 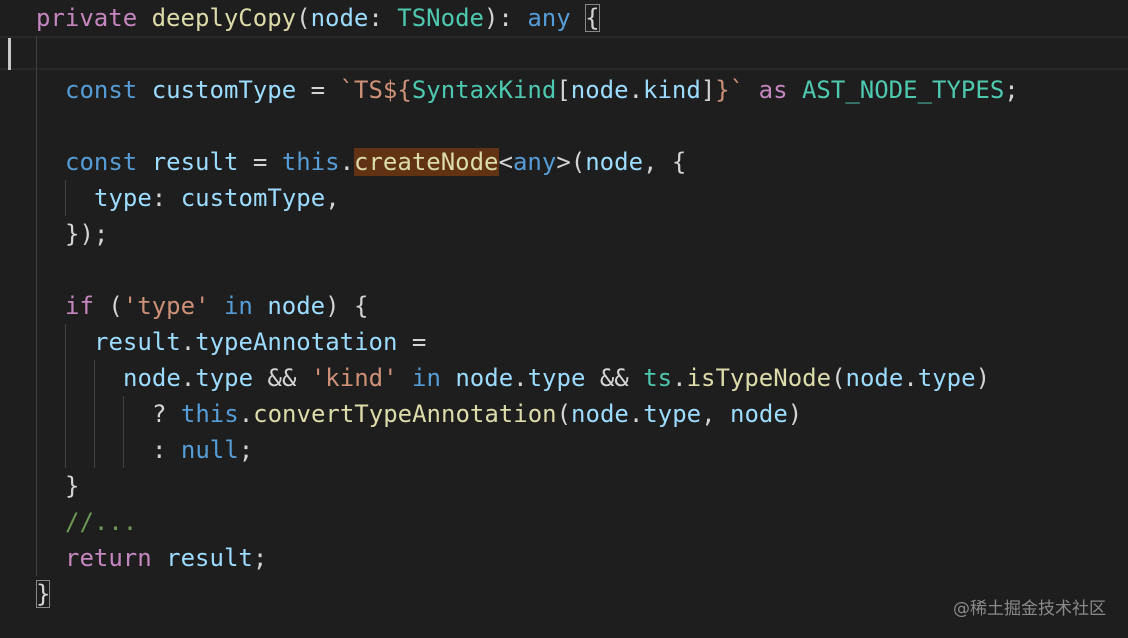 What do you see at coordinates (440, 18) in the screenshot?
I see `param-type: TSNode` at bounding box center [440, 18].